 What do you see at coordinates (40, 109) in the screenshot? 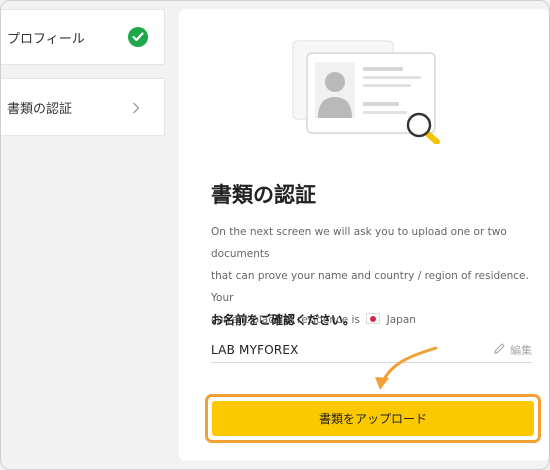
I see `sidebar-item-label: 書類の認証` at bounding box center [40, 109].